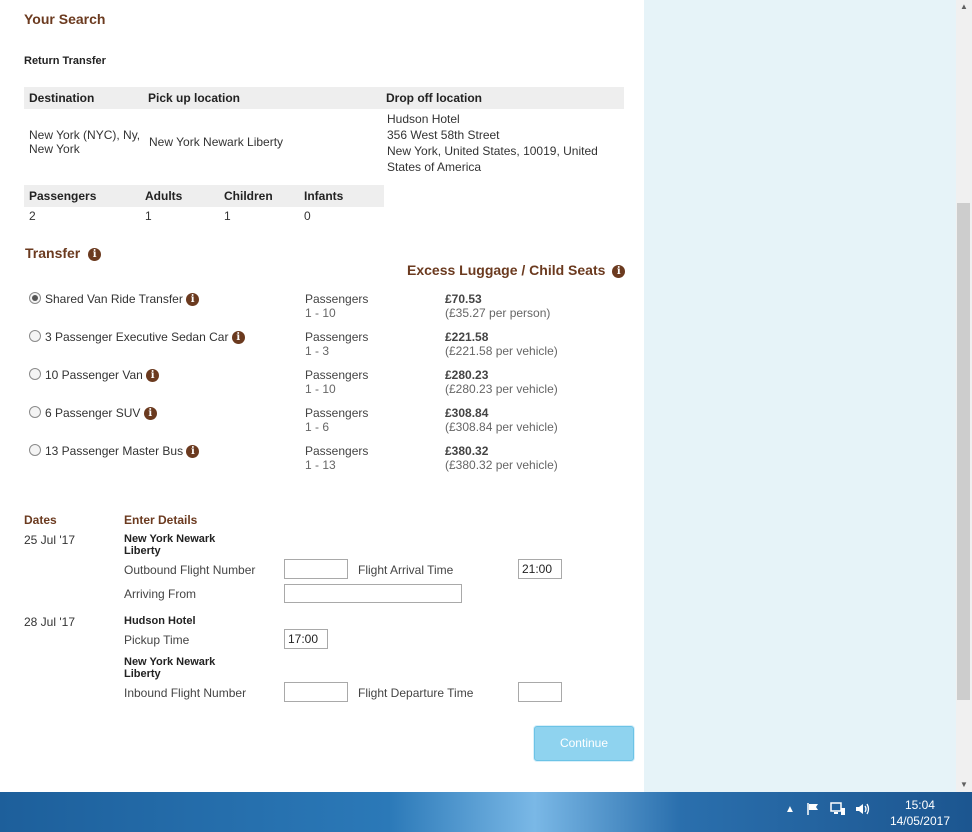 The width and height of the screenshot is (972, 832). Describe the element at coordinates (164, 196) in the screenshot. I see `adults-header: Adults` at that location.